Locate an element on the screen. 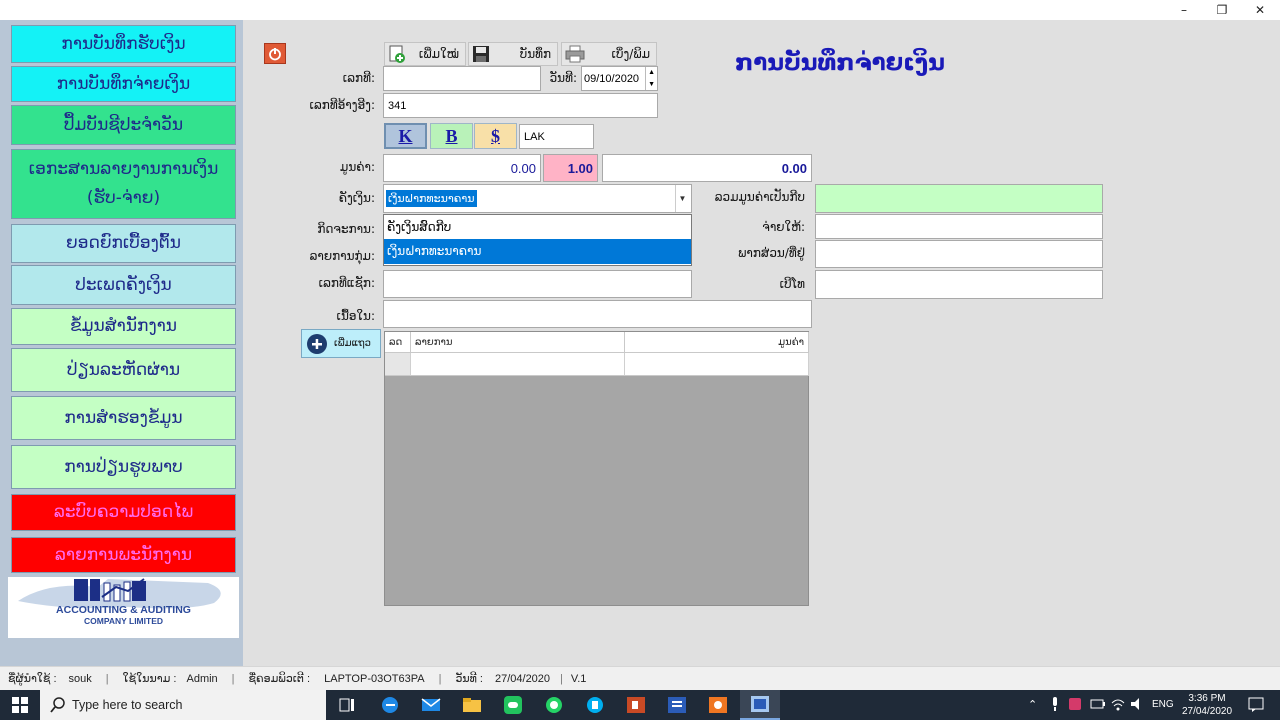  window-title-bar: – ❐ ✕ is located at coordinates (640, 10).